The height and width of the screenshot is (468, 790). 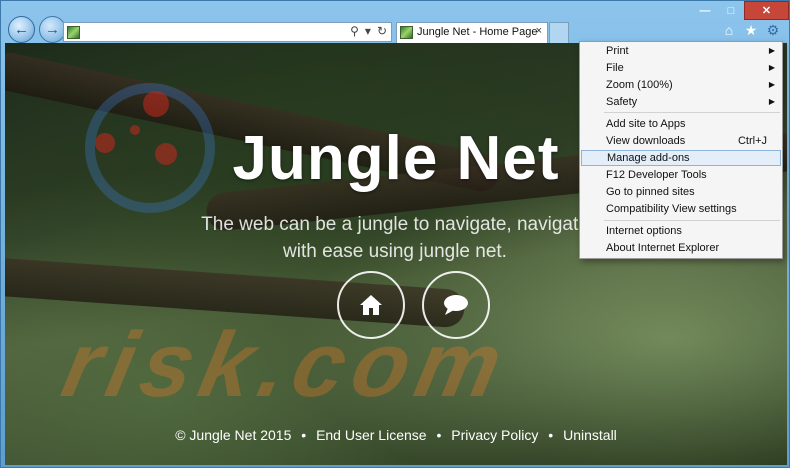 I want to click on window-controls: — □ ✕, so click(x=740, y=10).